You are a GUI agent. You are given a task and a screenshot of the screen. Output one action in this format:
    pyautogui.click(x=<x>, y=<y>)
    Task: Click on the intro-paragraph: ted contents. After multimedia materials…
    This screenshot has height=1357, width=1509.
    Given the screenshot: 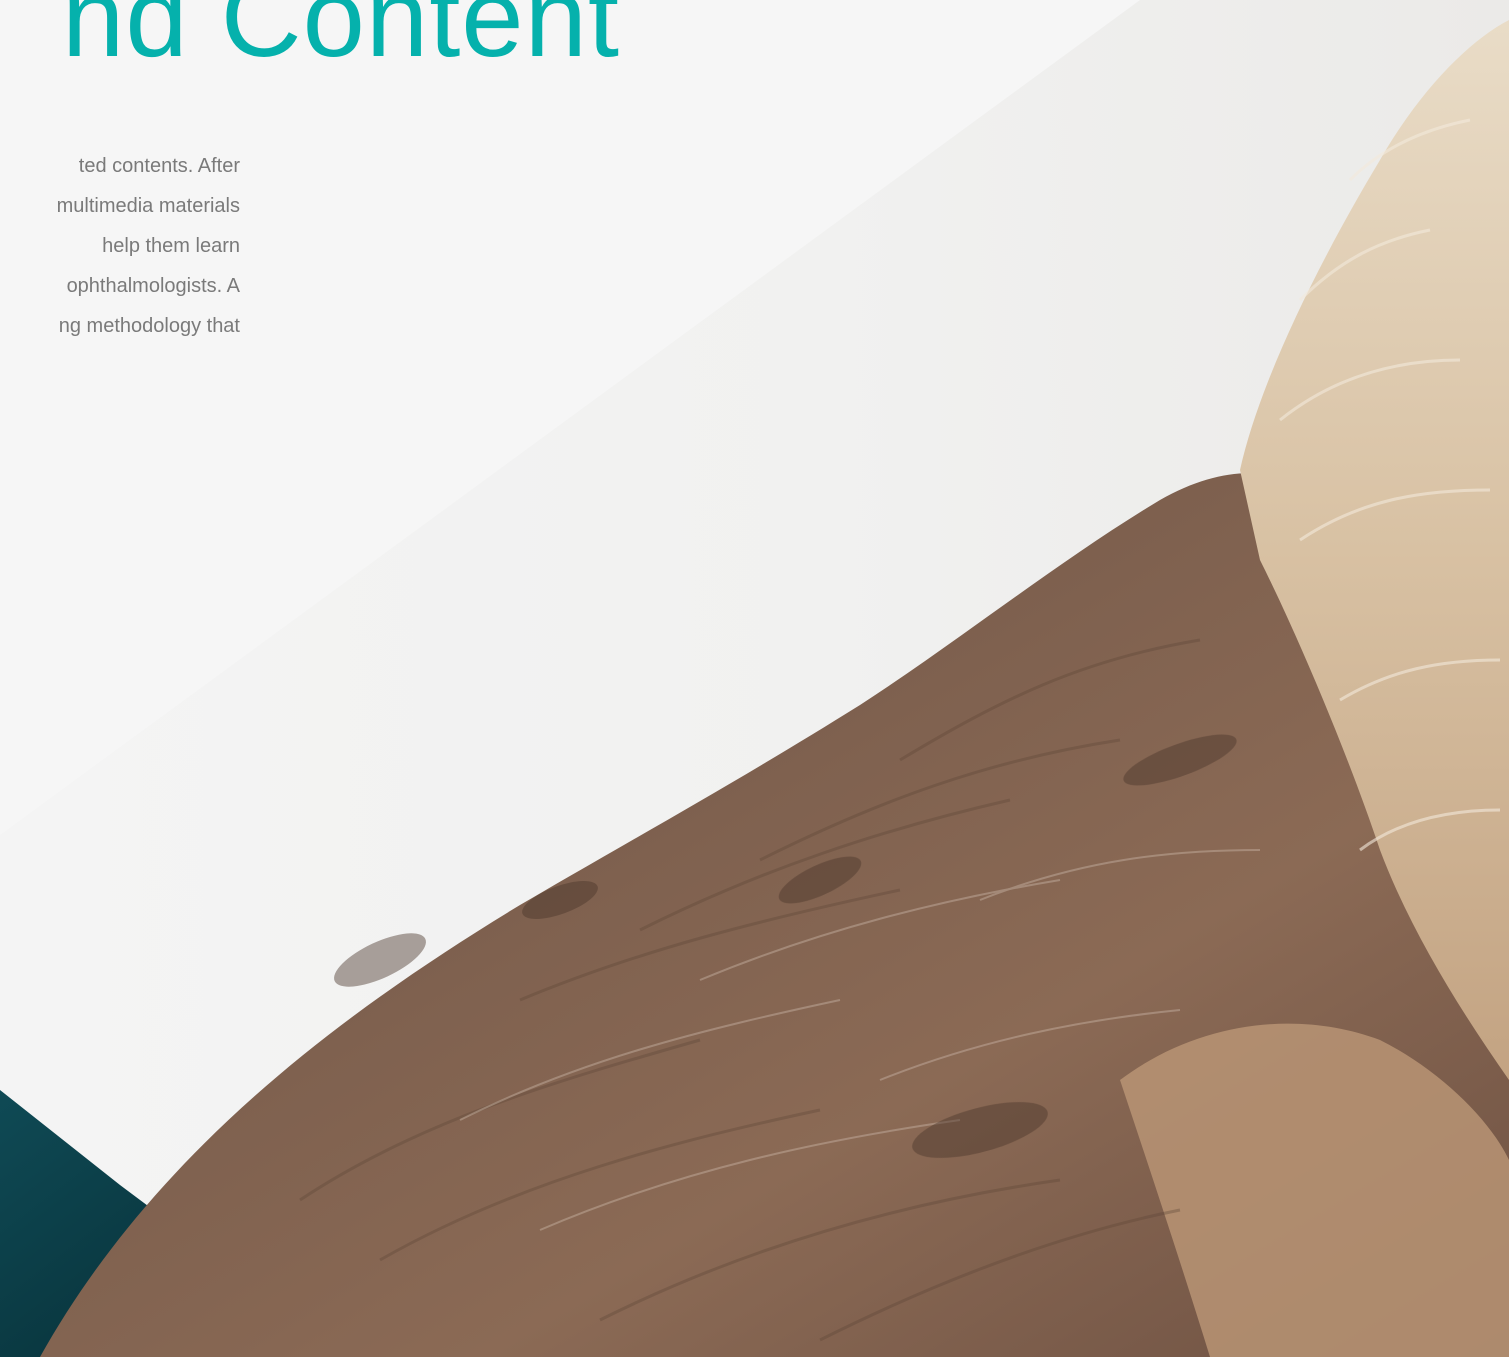 What is the action you would take?
    pyautogui.click(x=120, y=246)
    